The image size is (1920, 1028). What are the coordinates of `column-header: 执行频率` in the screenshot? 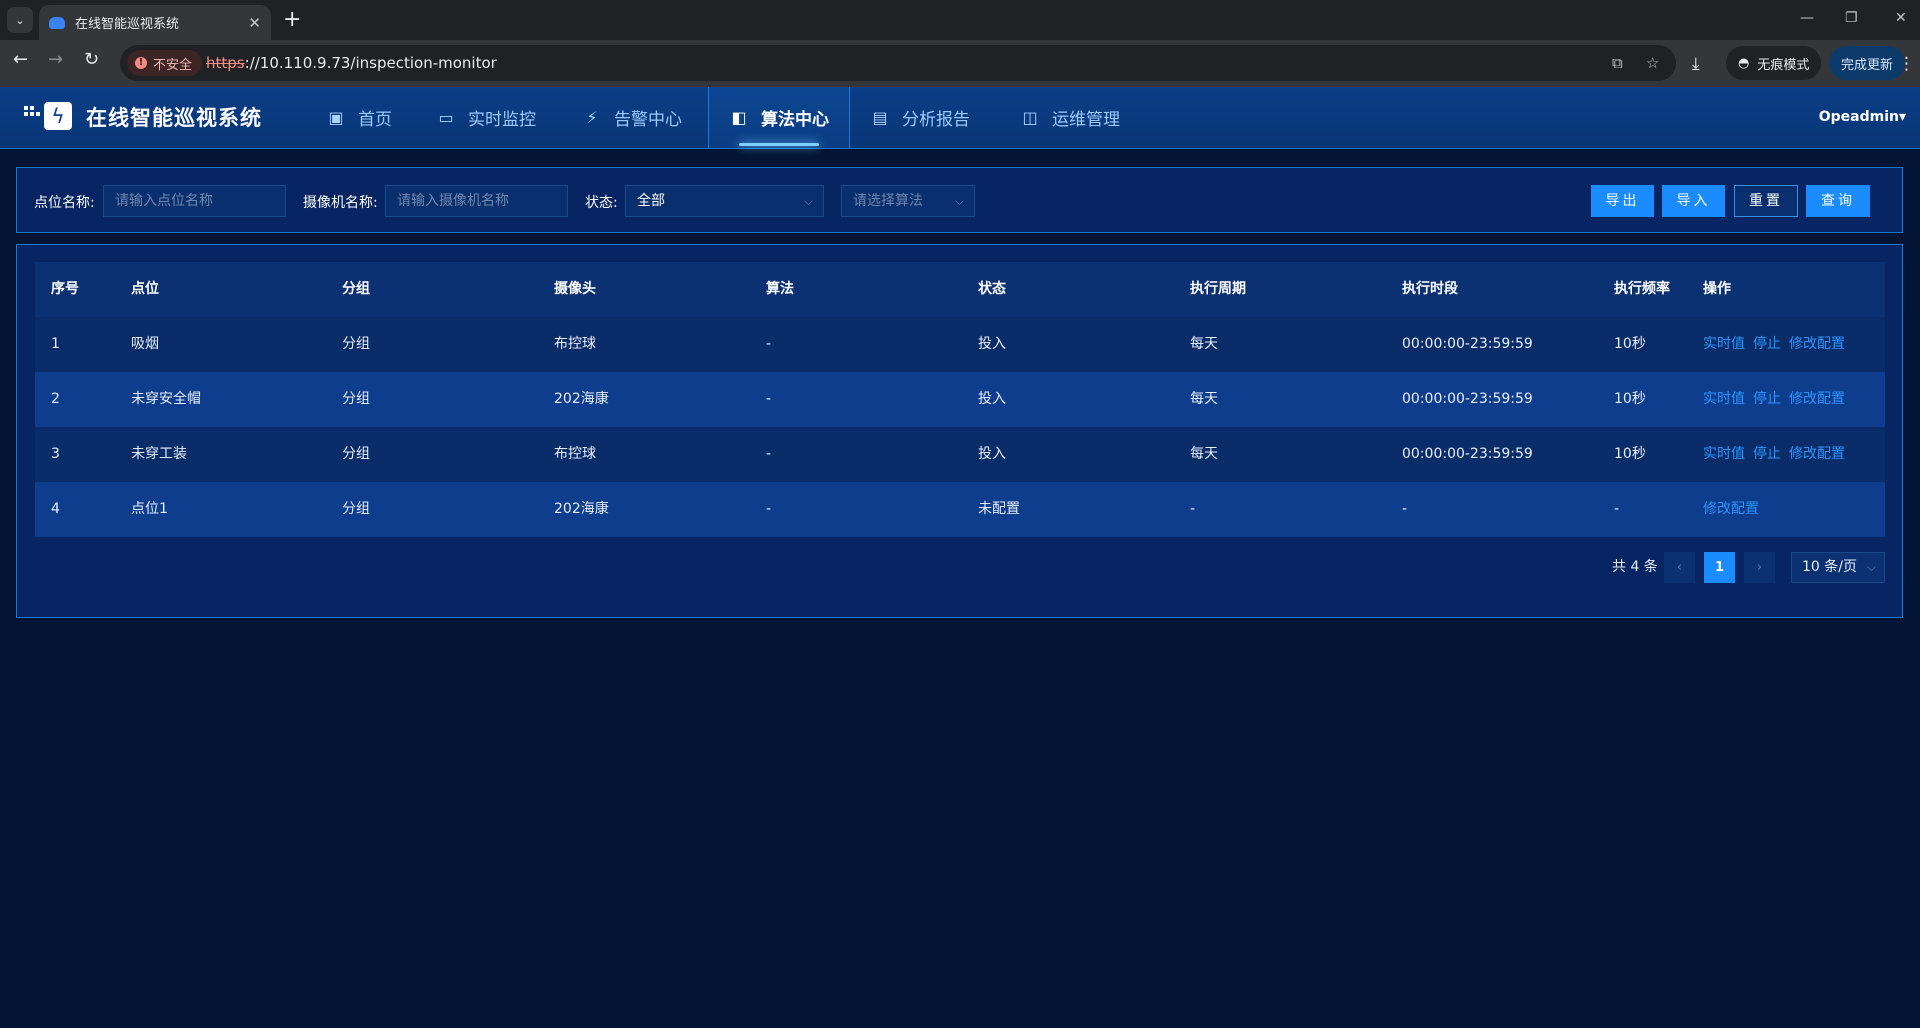 It's located at (1642, 289).